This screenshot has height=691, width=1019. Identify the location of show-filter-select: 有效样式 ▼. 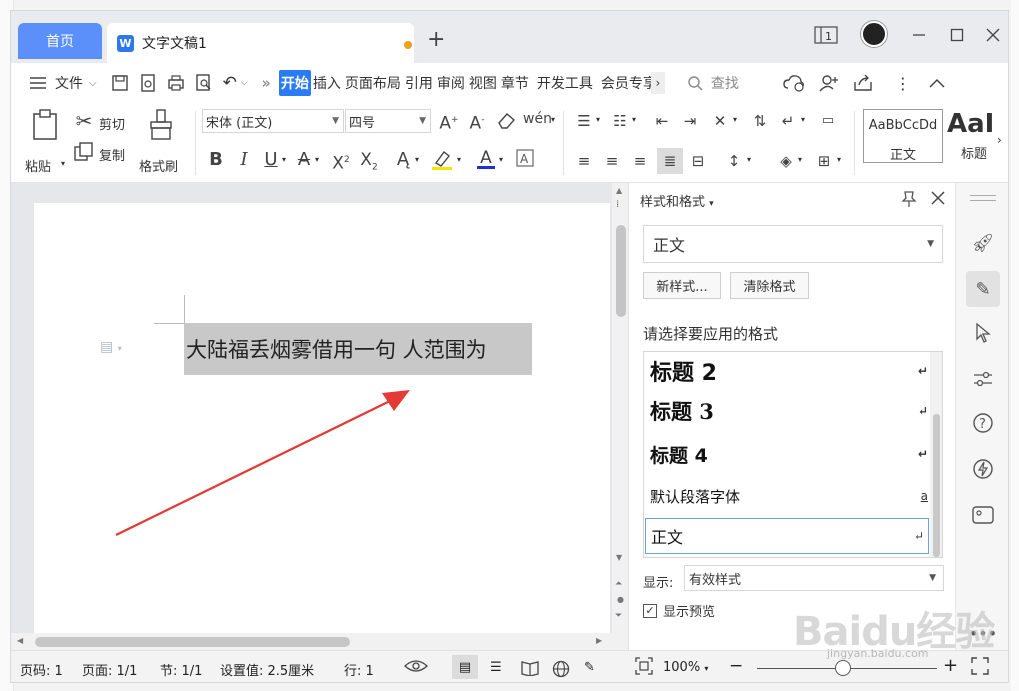
(814, 578).